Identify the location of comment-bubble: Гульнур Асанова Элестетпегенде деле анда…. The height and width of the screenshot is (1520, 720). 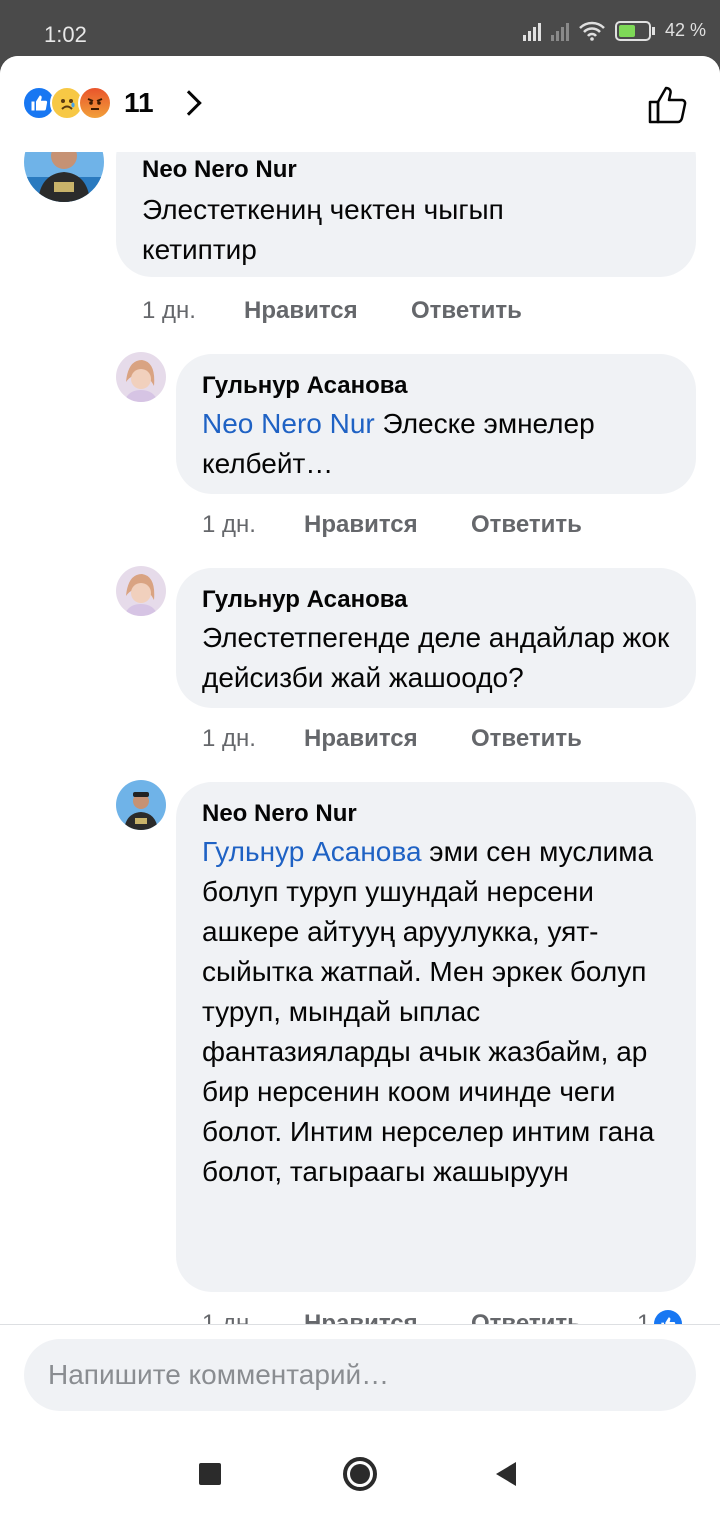
(436, 638).